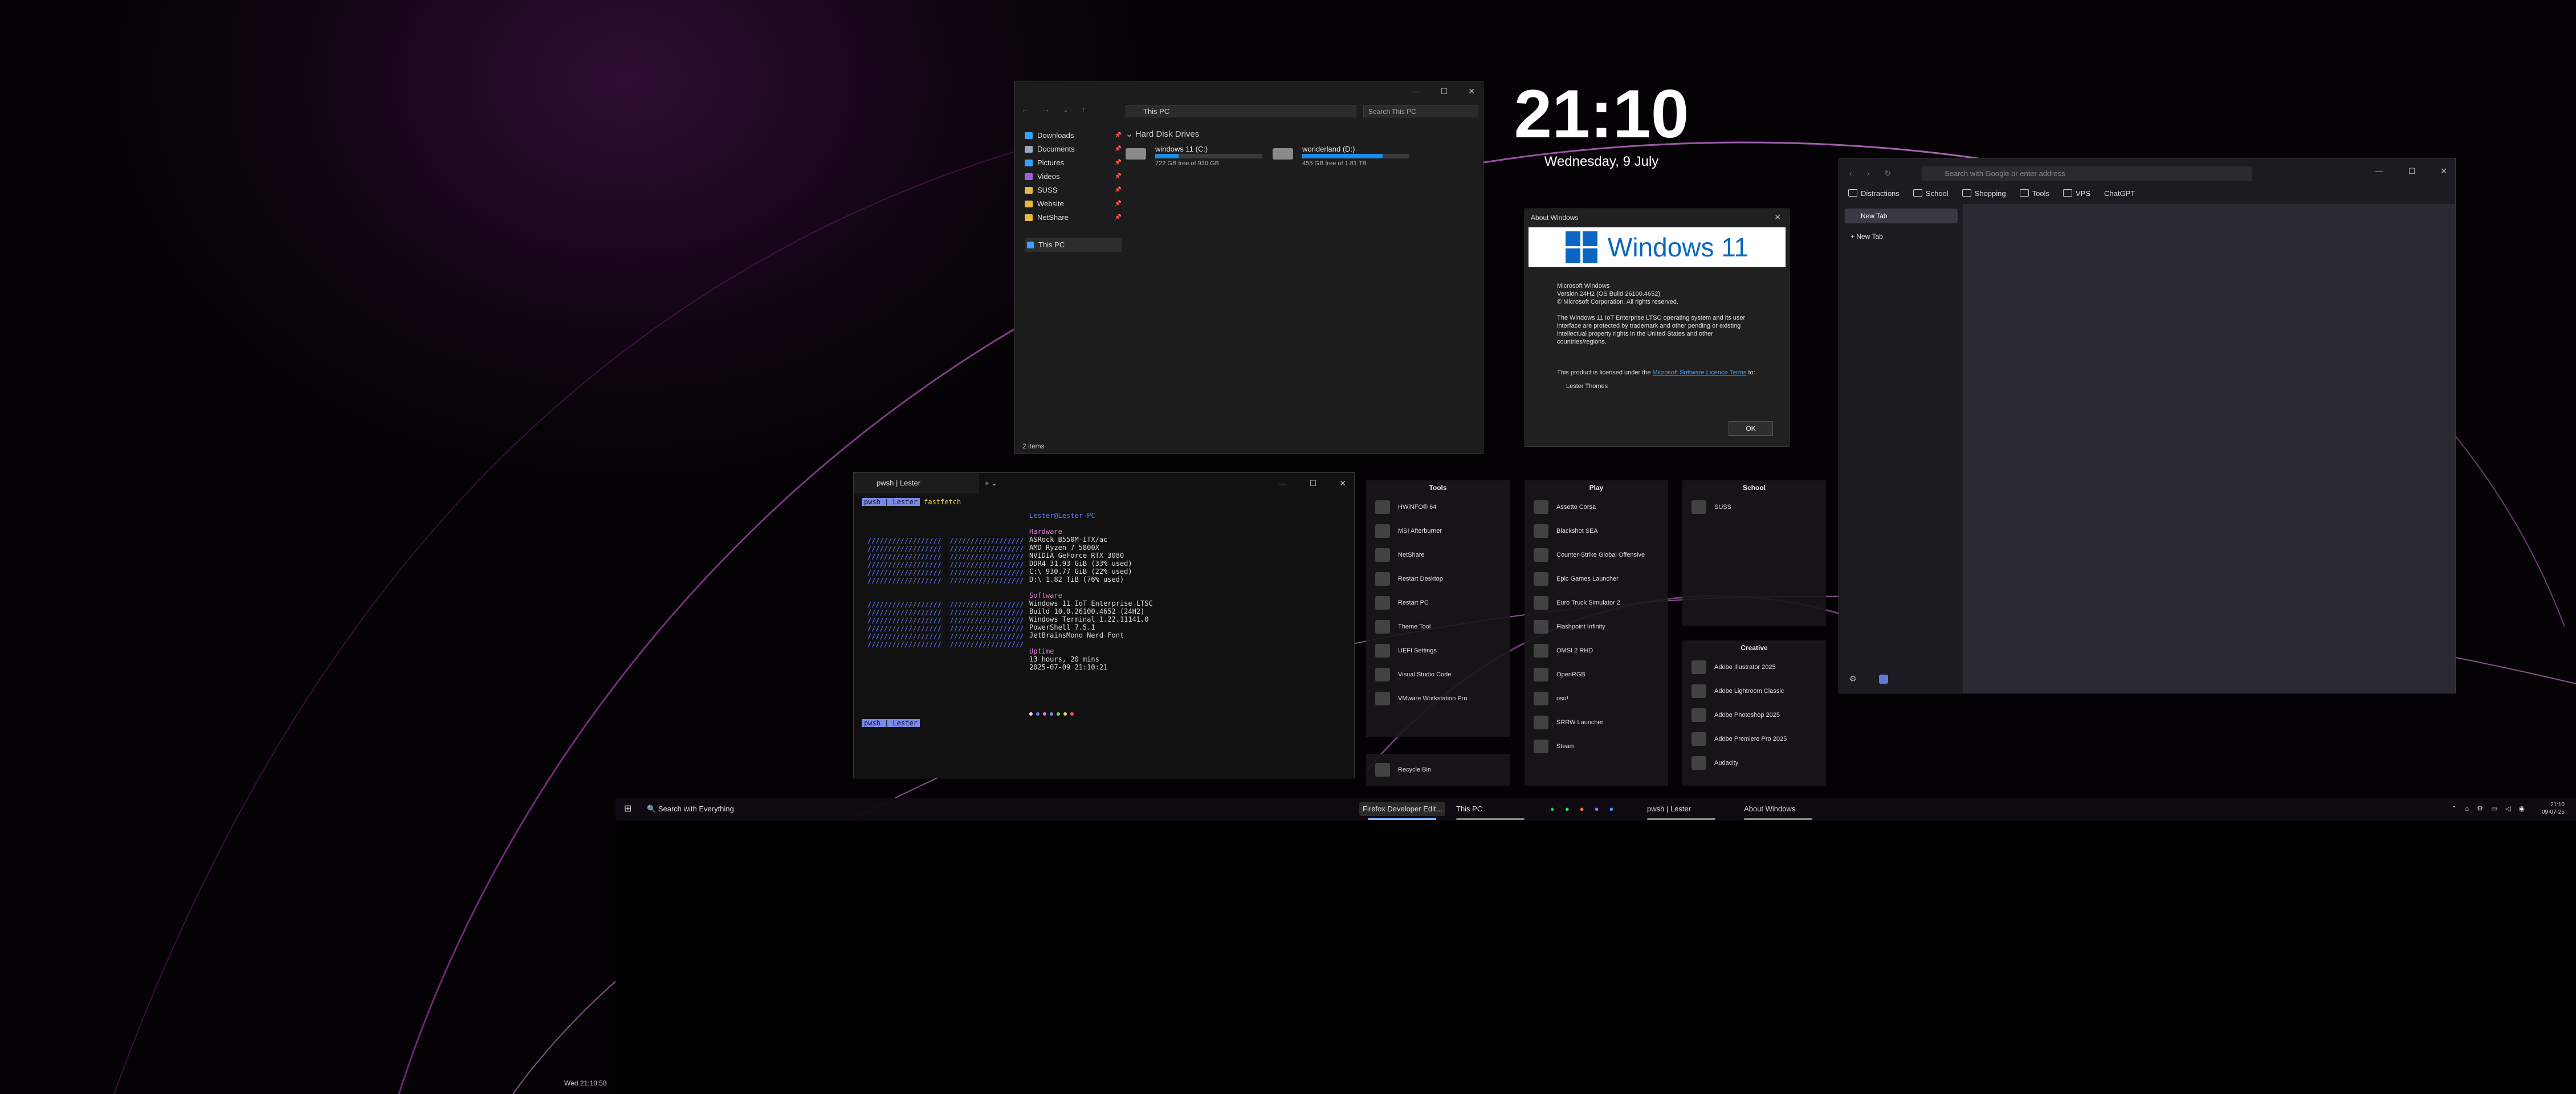 Image resolution: width=2576 pixels, height=1094 pixels. Describe the element at coordinates (1751, 372) in the screenshot. I see `licence-post: to:` at that location.